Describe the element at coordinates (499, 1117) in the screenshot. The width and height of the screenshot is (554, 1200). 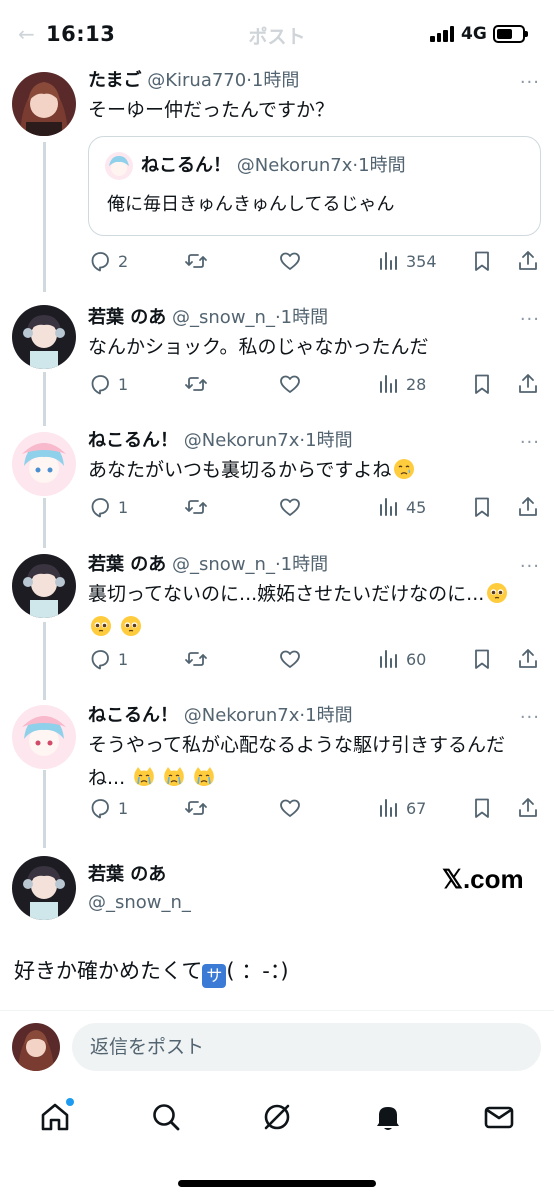
I see `nav-messages` at that location.